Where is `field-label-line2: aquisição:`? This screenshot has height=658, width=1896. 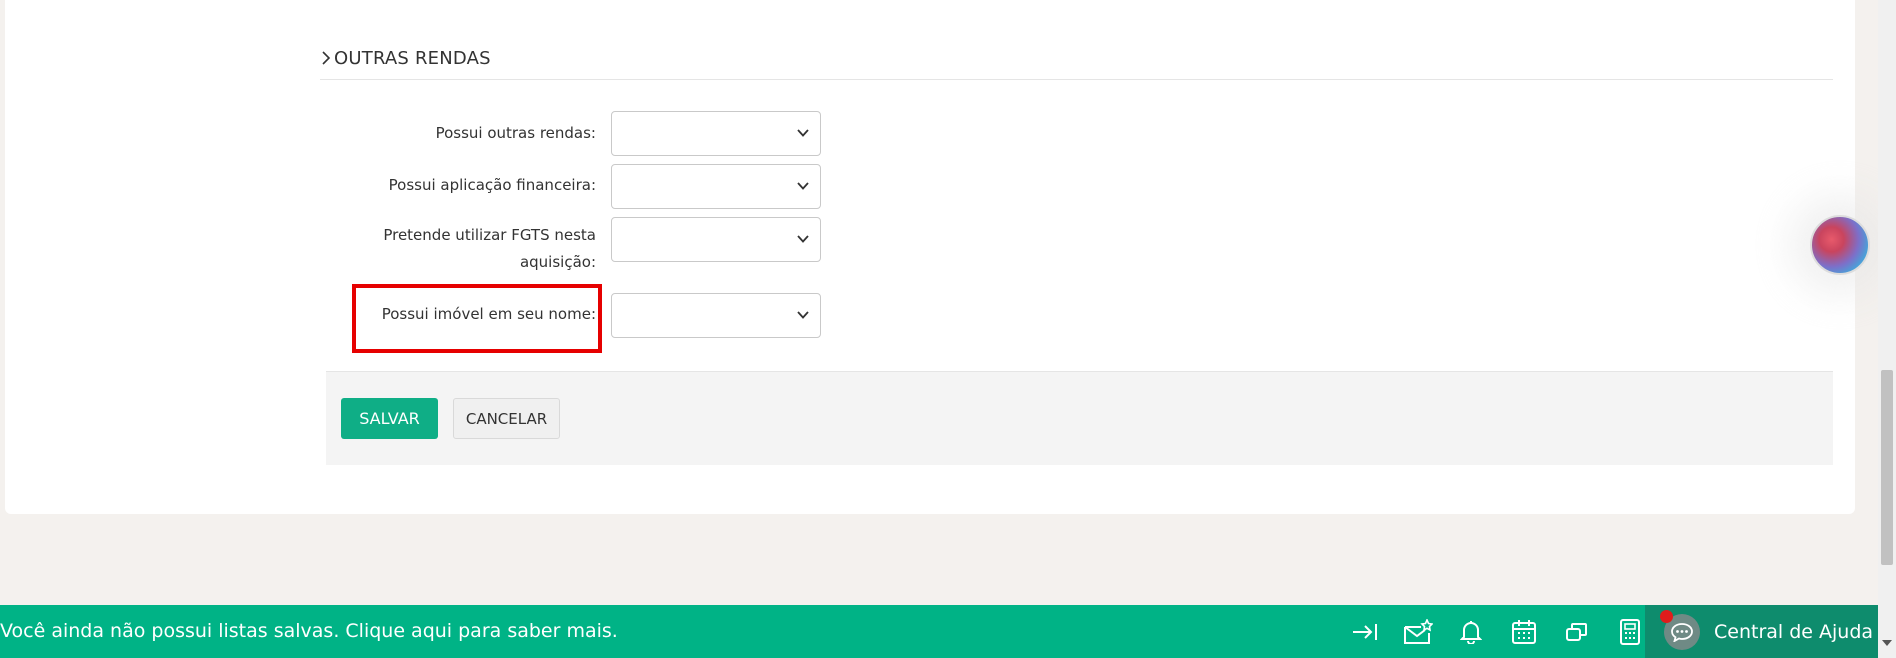
field-label-line2: aquisição: is located at coordinates (557, 262).